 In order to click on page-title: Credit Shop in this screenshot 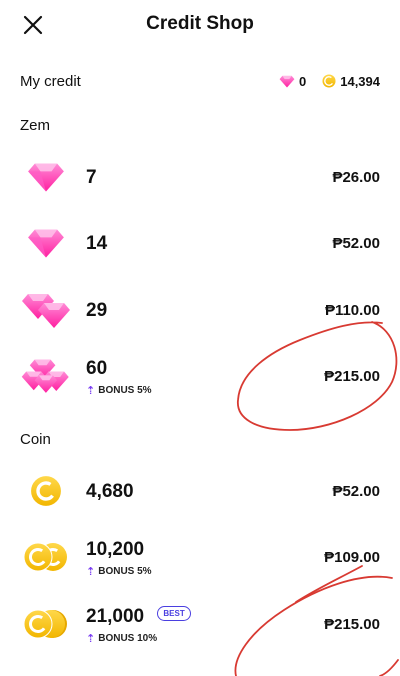, I will do `click(200, 23)`.